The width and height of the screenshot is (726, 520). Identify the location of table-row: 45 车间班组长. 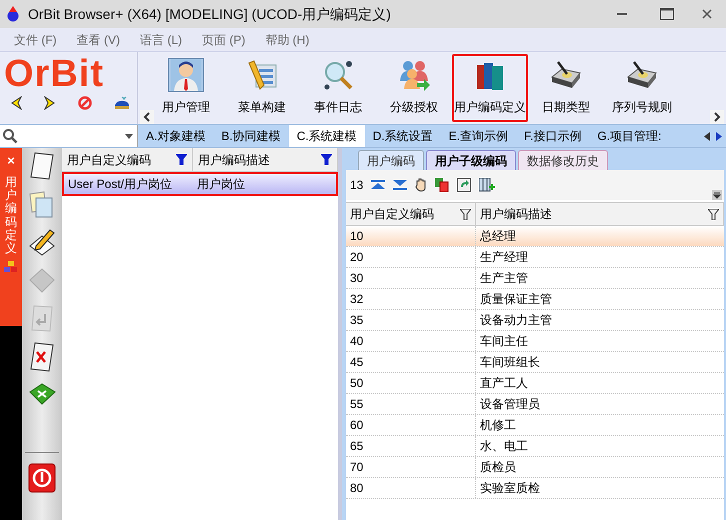
(535, 362).